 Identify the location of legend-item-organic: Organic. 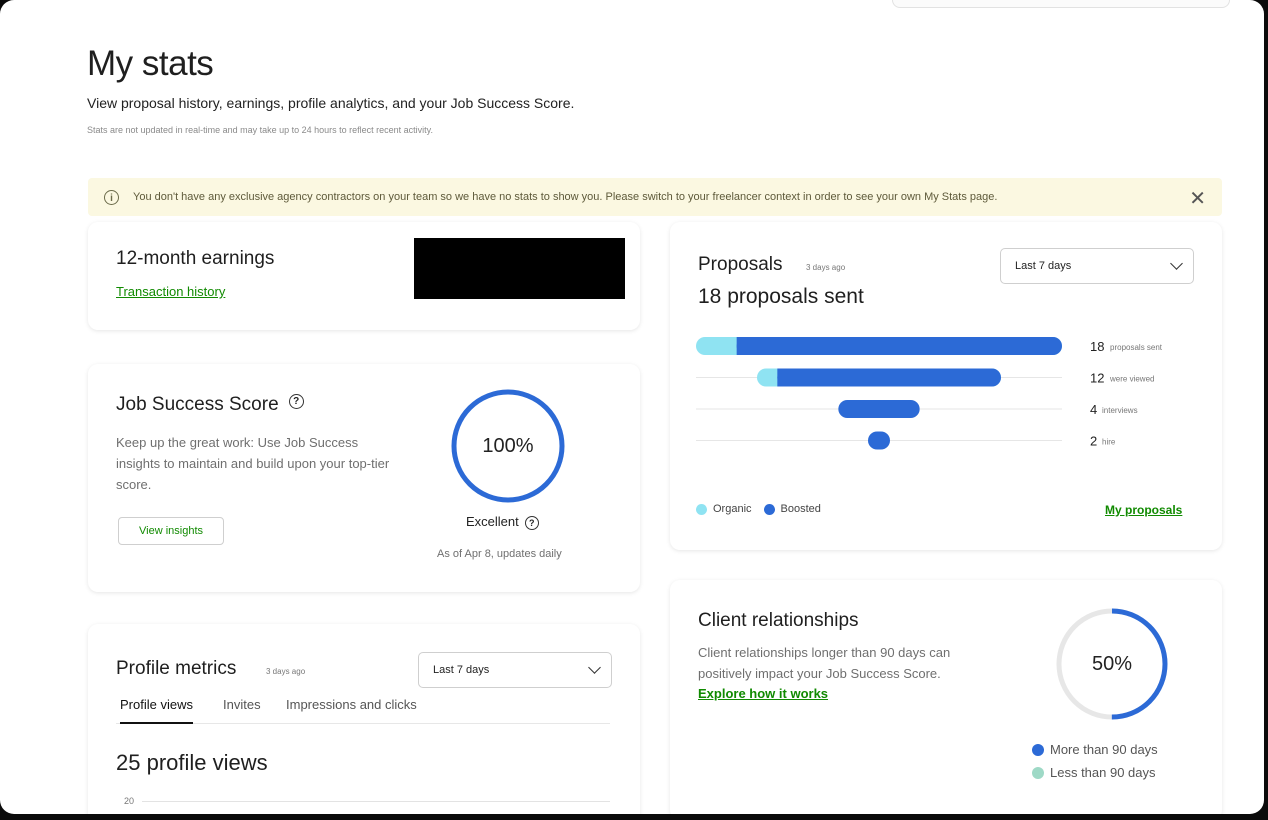
(724, 509).